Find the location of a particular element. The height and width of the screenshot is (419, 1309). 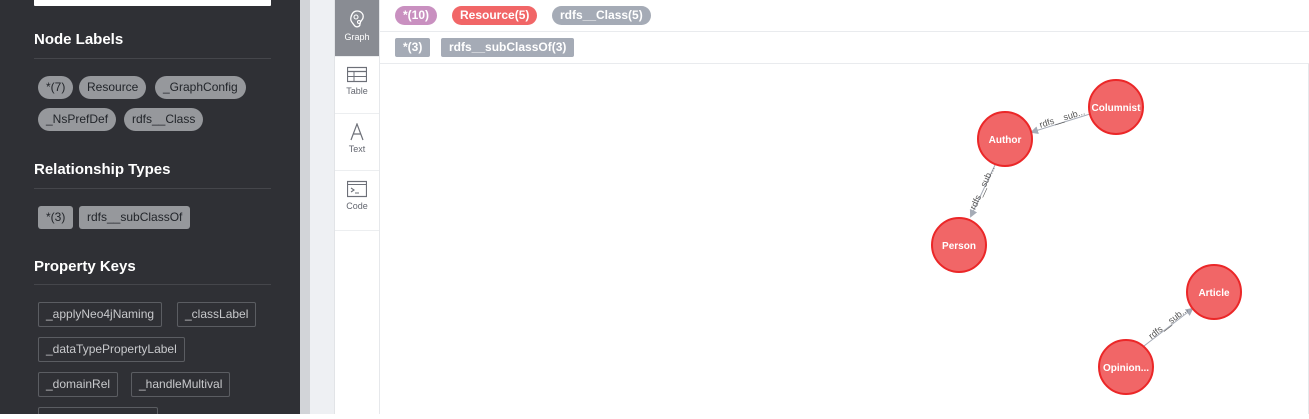

node-labels-title: Node Labels is located at coordinates (79, 39).